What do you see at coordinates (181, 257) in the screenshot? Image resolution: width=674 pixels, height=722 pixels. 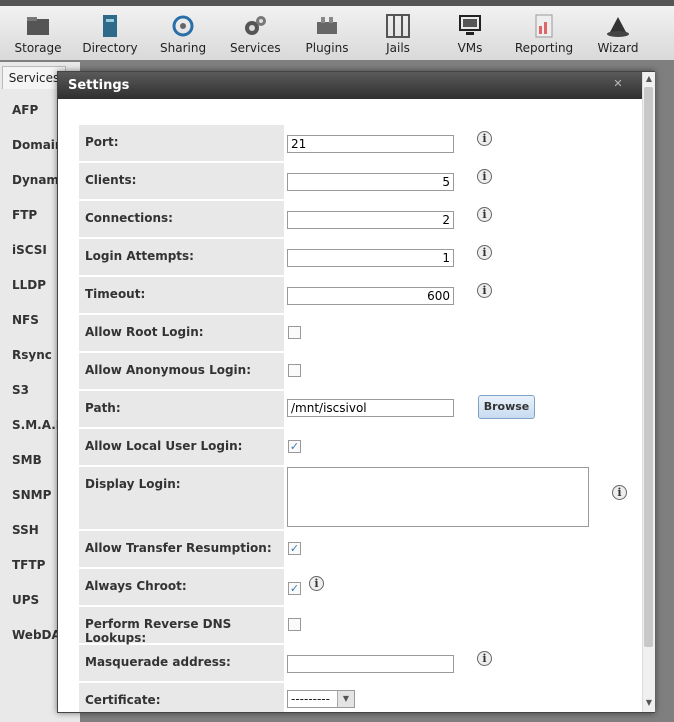 I see `login-attempts-label: Login Attempts:` at bounding box center [181, 257].